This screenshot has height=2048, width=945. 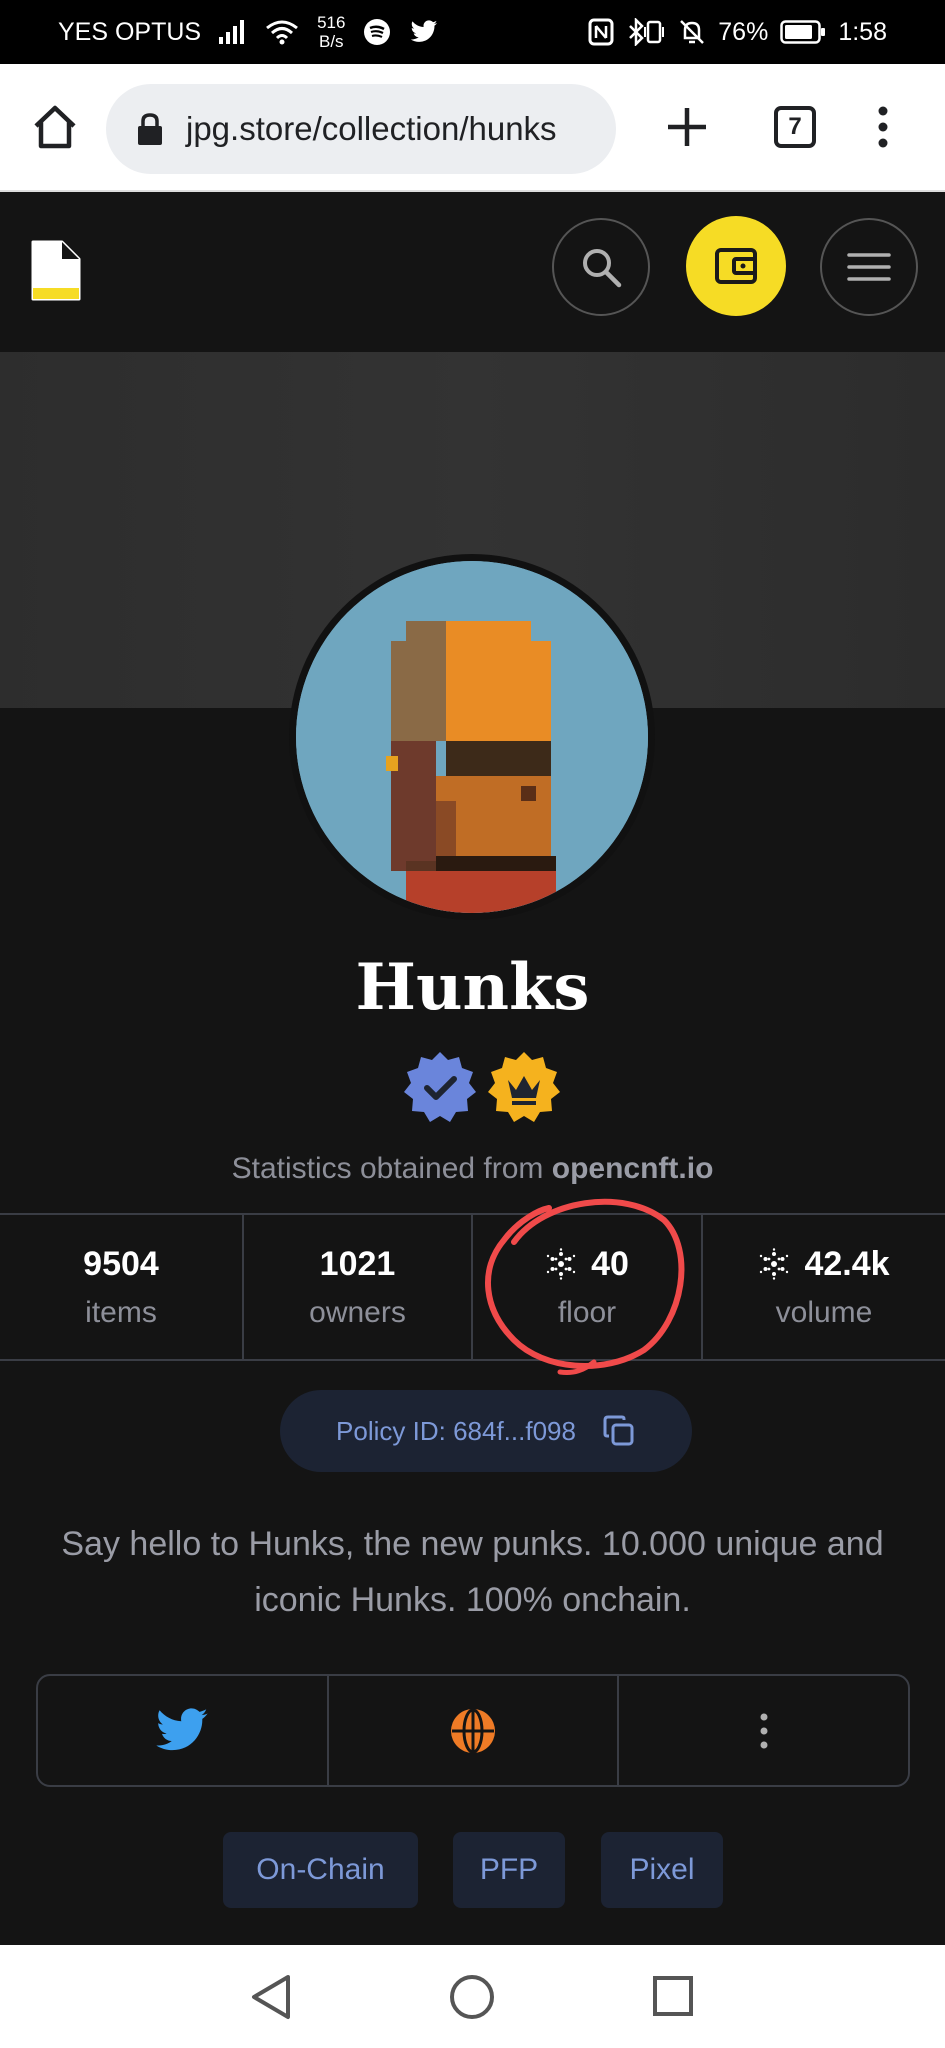 What do you see at coordinates (456, 1430) in the screenshot?
I see `policy-id-text: Policy ID: 684f...f098` at bounding box center [456, 1430].